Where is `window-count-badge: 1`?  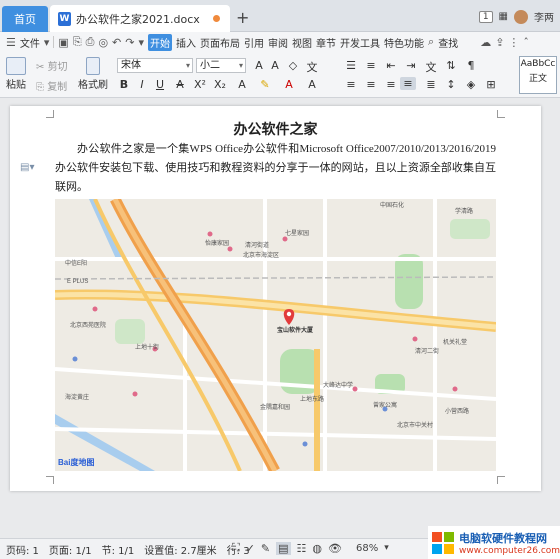 window-count-badge: 1 is located at coordinates (485, 16).